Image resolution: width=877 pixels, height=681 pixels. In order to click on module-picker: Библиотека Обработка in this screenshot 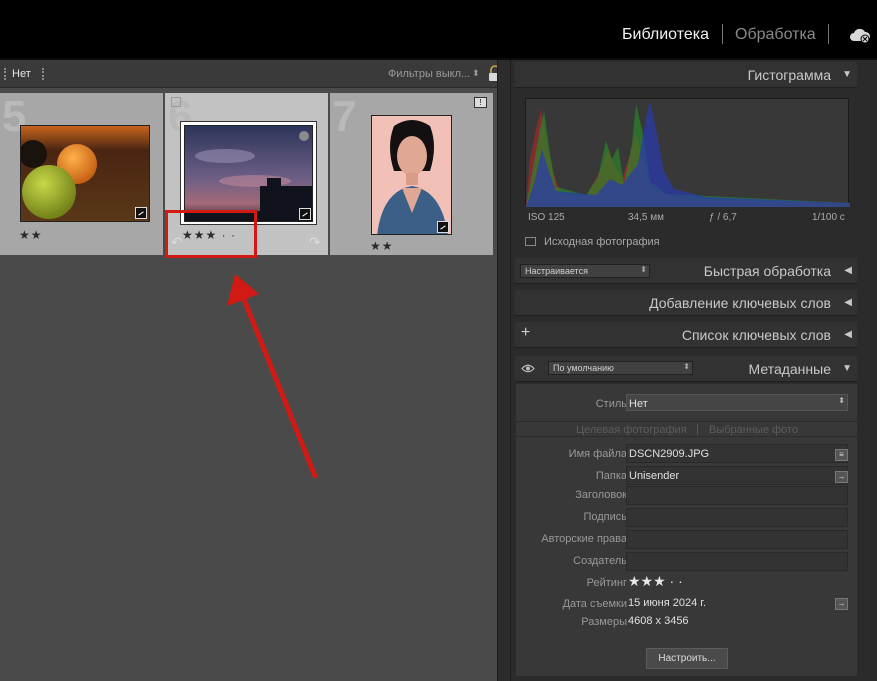, I will do `click(438, 29)`.